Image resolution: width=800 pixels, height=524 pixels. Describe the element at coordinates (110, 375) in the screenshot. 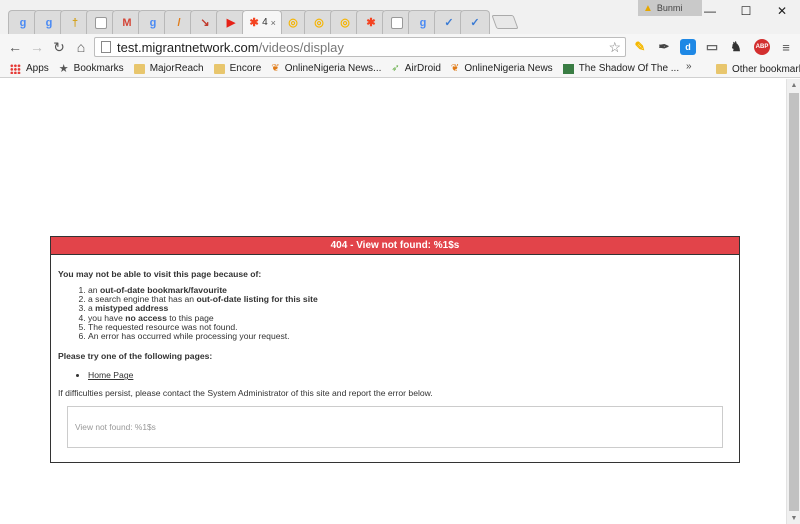

I see `home-page-link: Home Page` at that location.